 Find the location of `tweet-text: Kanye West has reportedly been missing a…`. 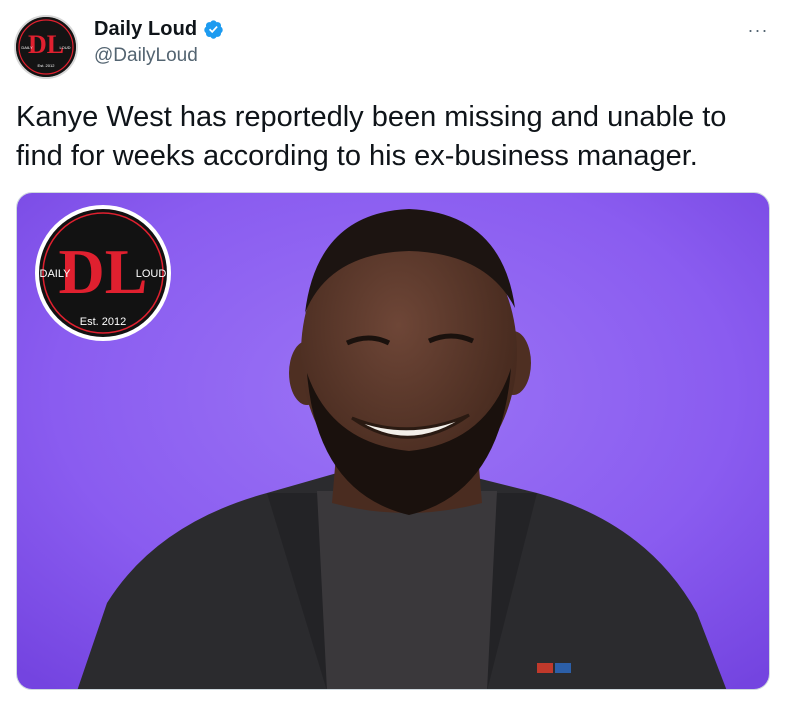

tweet-text: Kanye West has reportedly been missing a… is located at coordinates (371, 136).